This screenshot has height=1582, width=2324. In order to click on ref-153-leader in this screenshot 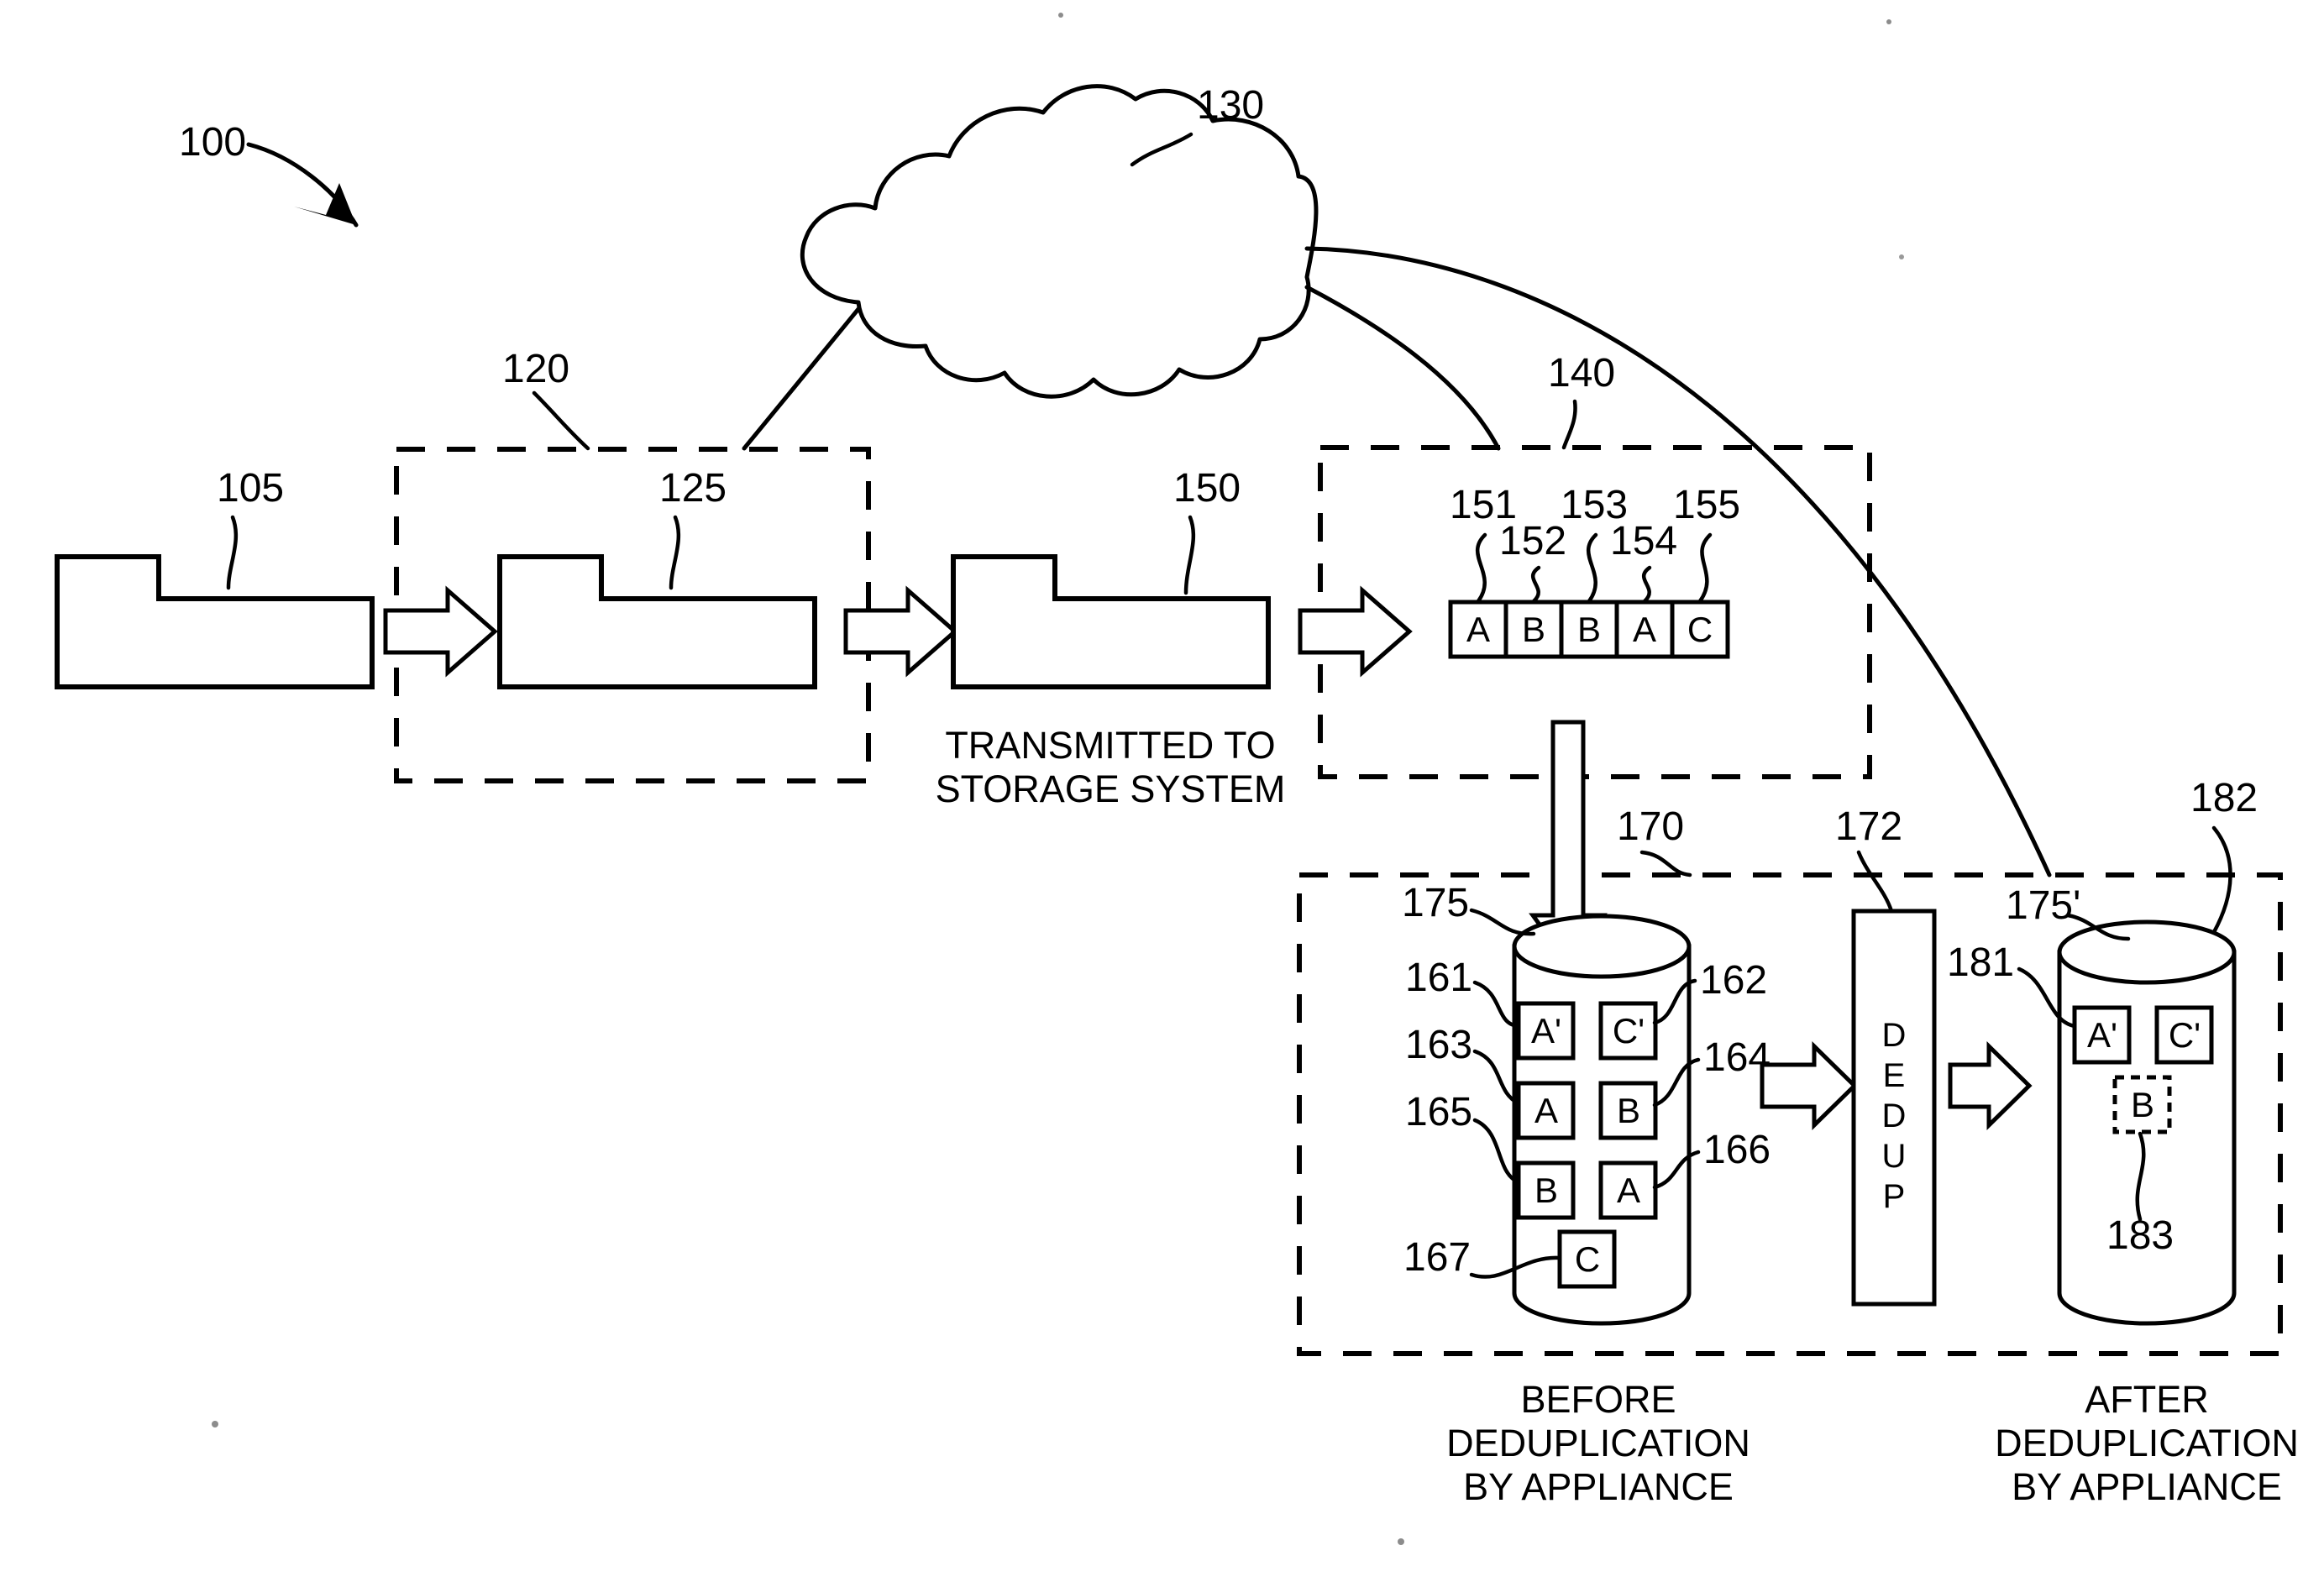, I will do `click(1592, 568)`.